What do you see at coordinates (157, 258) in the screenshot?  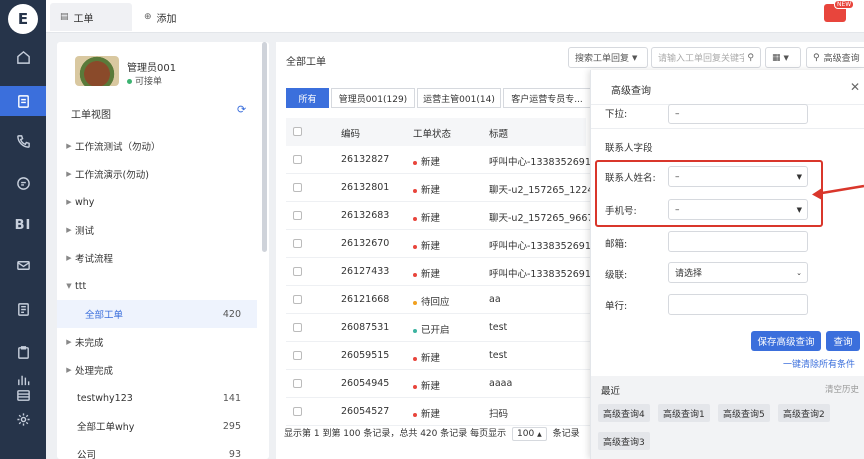 I see `tree-item: ▶ 考试流程` at bounding box center [157, 258].